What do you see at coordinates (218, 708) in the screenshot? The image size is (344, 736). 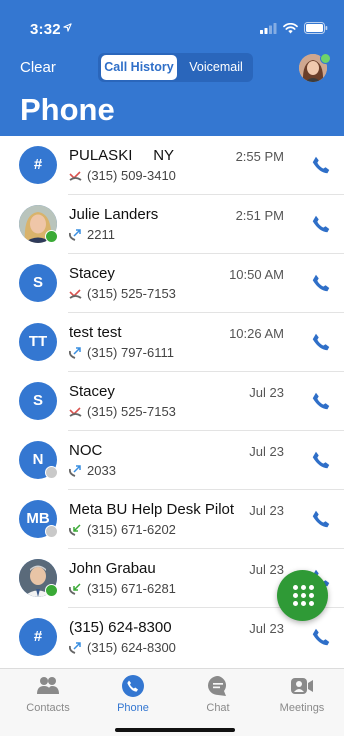 I see `tab-label: Chat` at bounding box center [218, 708].